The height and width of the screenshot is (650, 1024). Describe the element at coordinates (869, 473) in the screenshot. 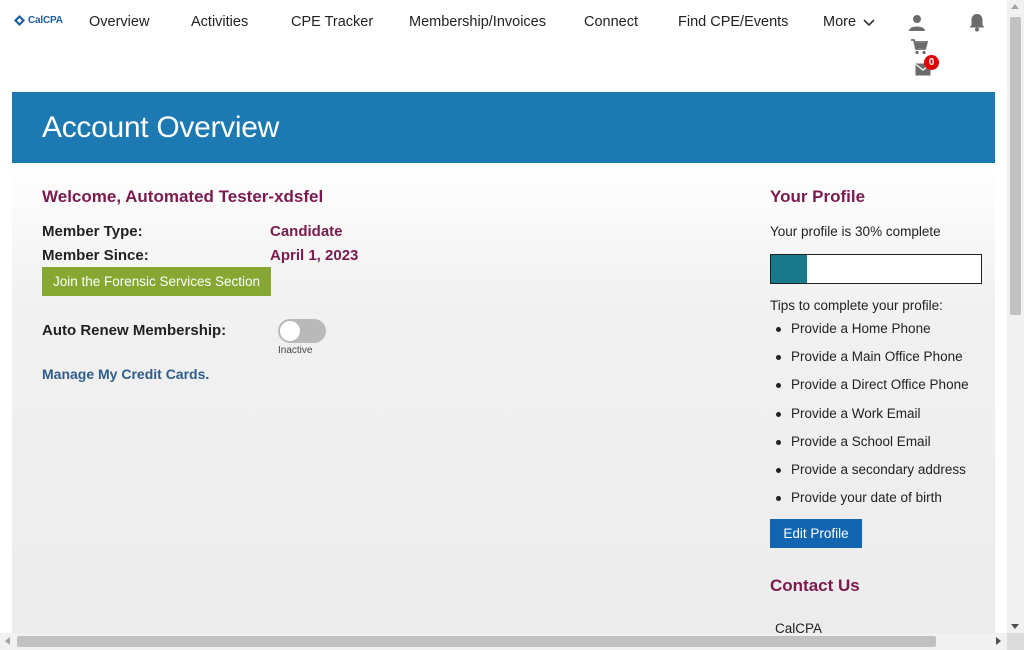

I see `profile-tip: Provide a secondary address` at that location.